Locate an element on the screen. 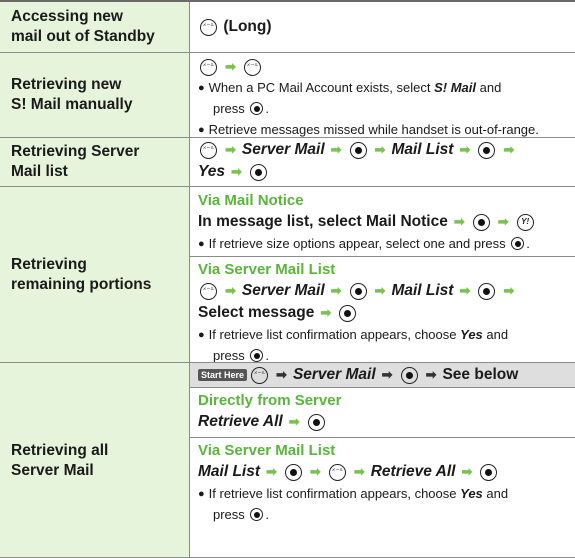  label-line: Retrieving new is located at coordinates (66, 84).